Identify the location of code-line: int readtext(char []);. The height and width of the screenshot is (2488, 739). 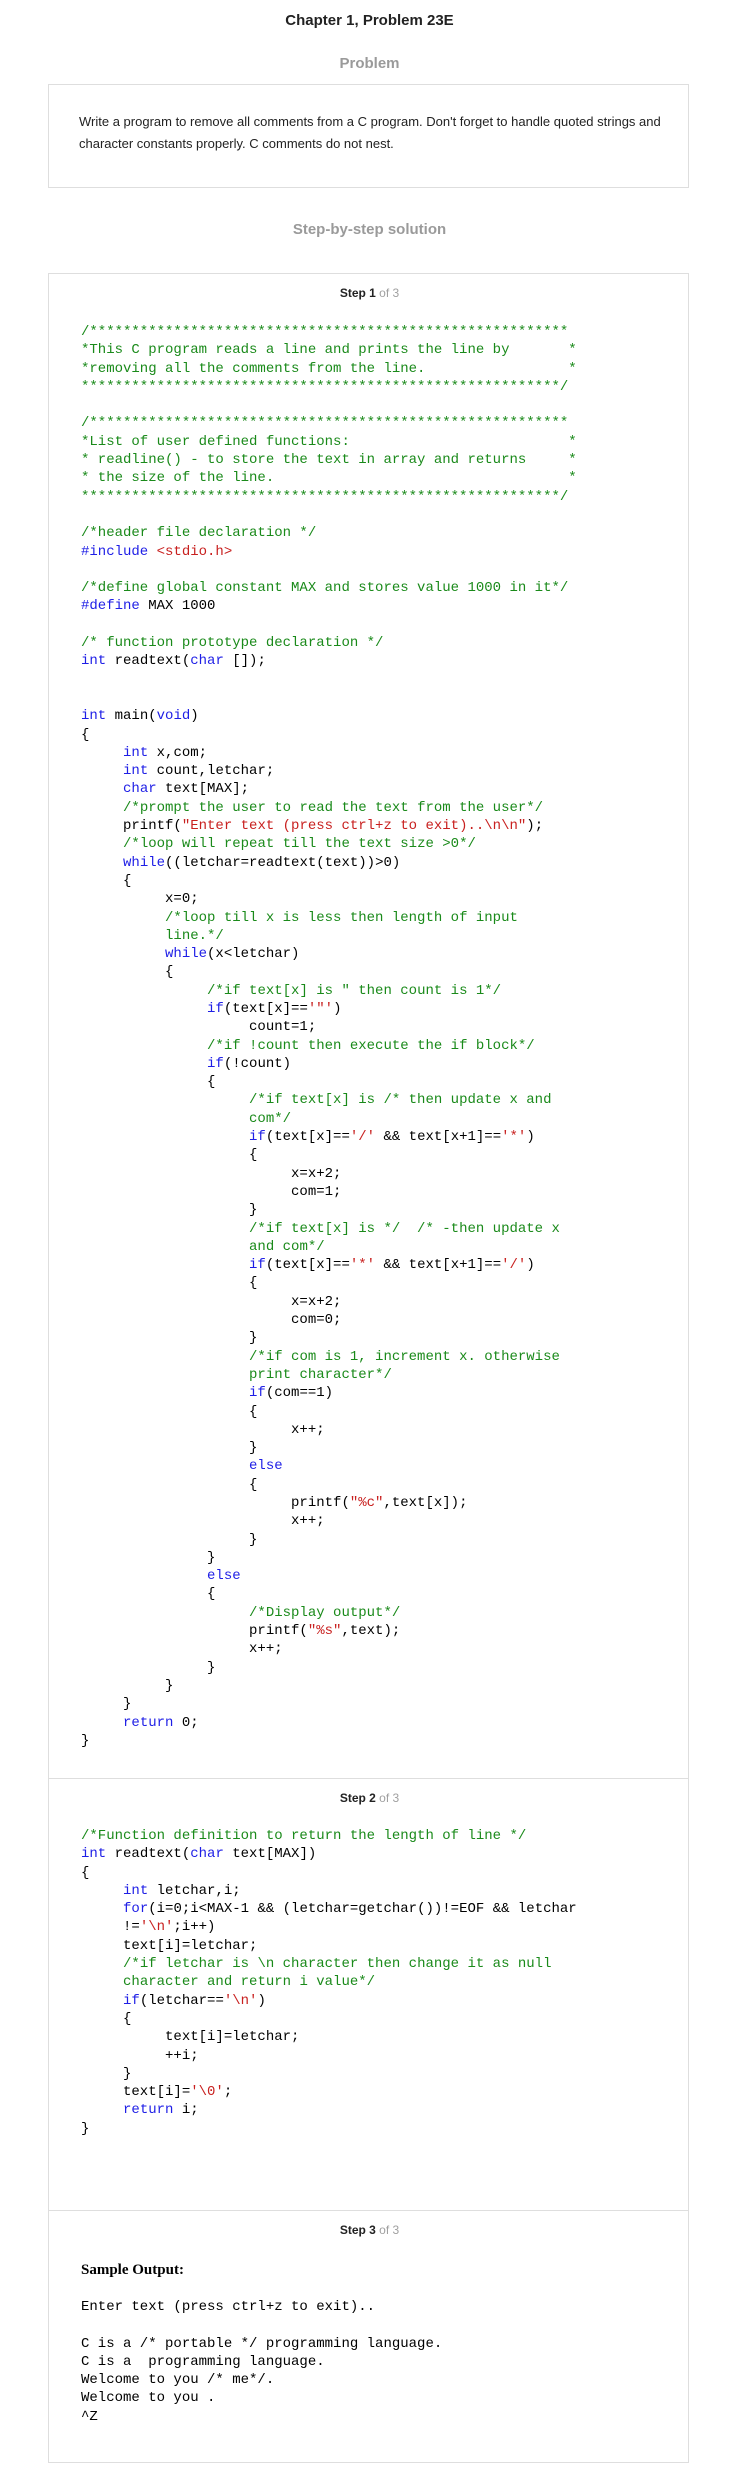
(173, 661).